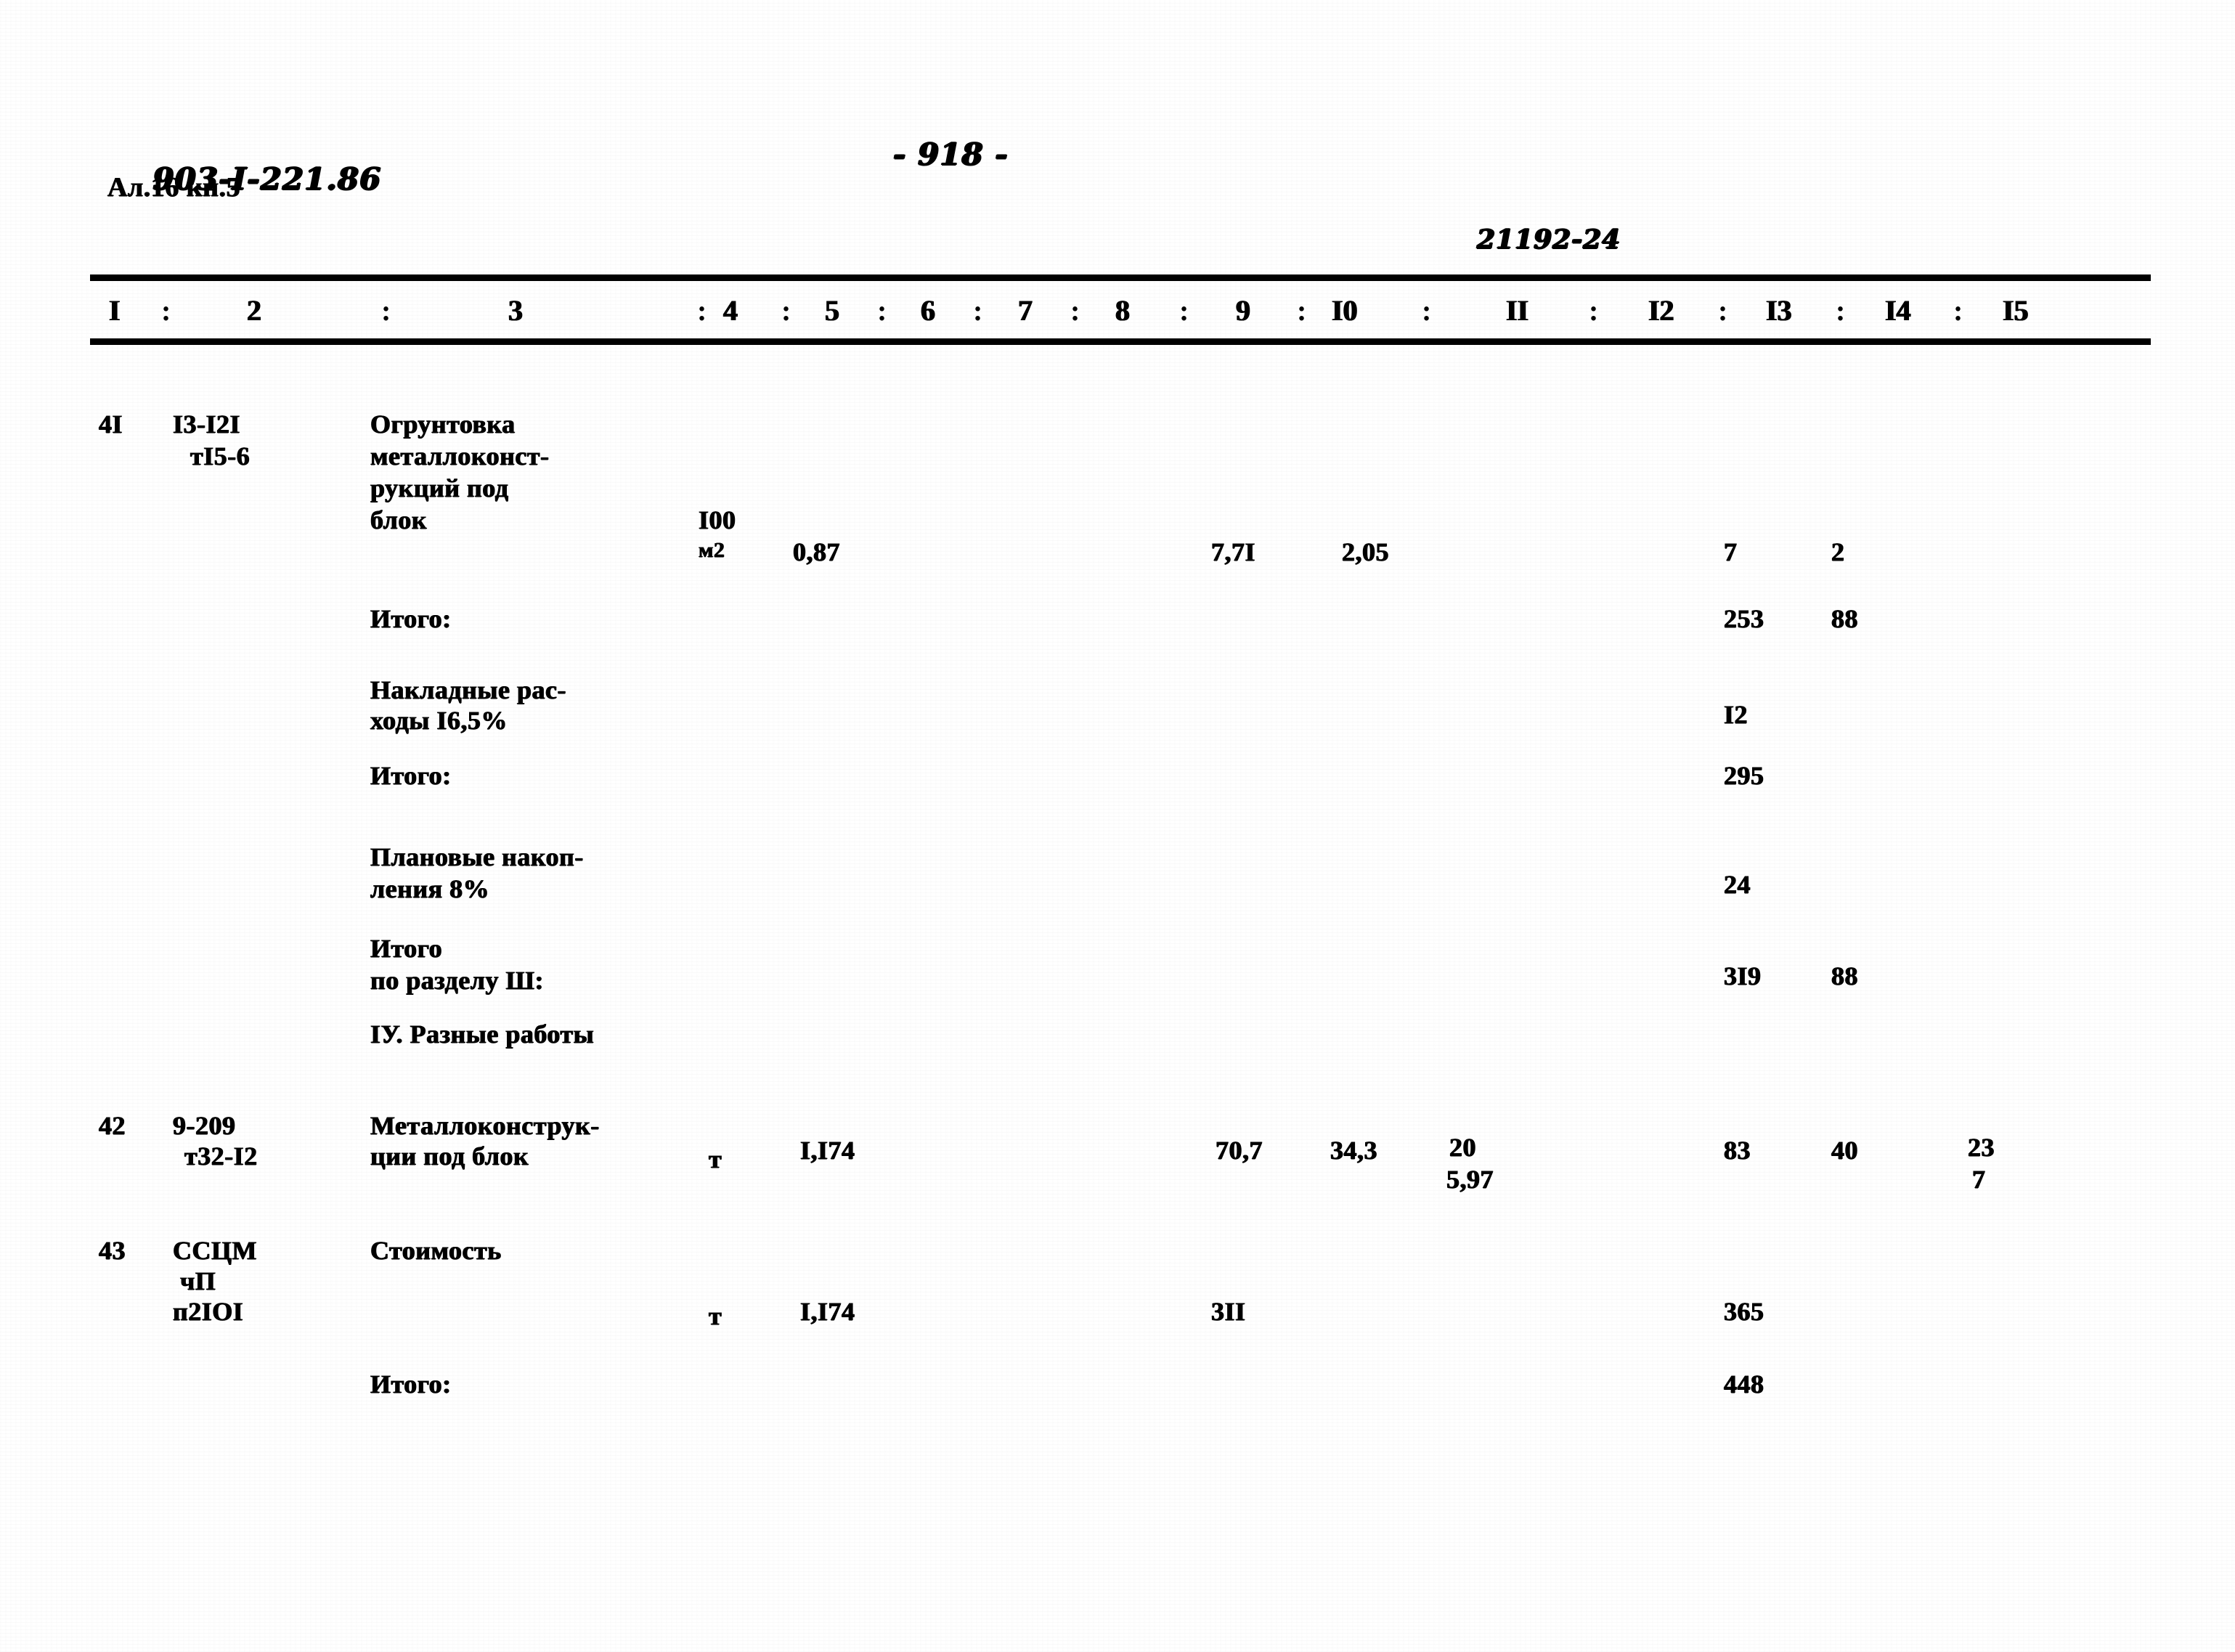 The height and width of the screenshot is (1652, 2235). Describe the element at coordinates (1779, 311) in the screenshot. I see `column-header-13: I3` at that location.